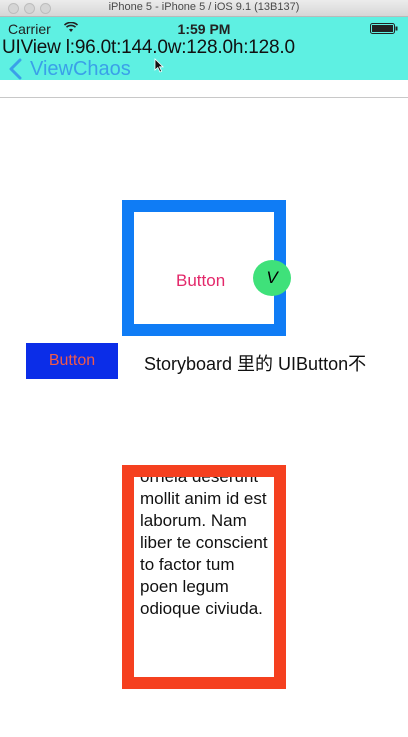 The width and height of the screenshot is (408, 737). I want to click on battery-icon, so click(384, 28).